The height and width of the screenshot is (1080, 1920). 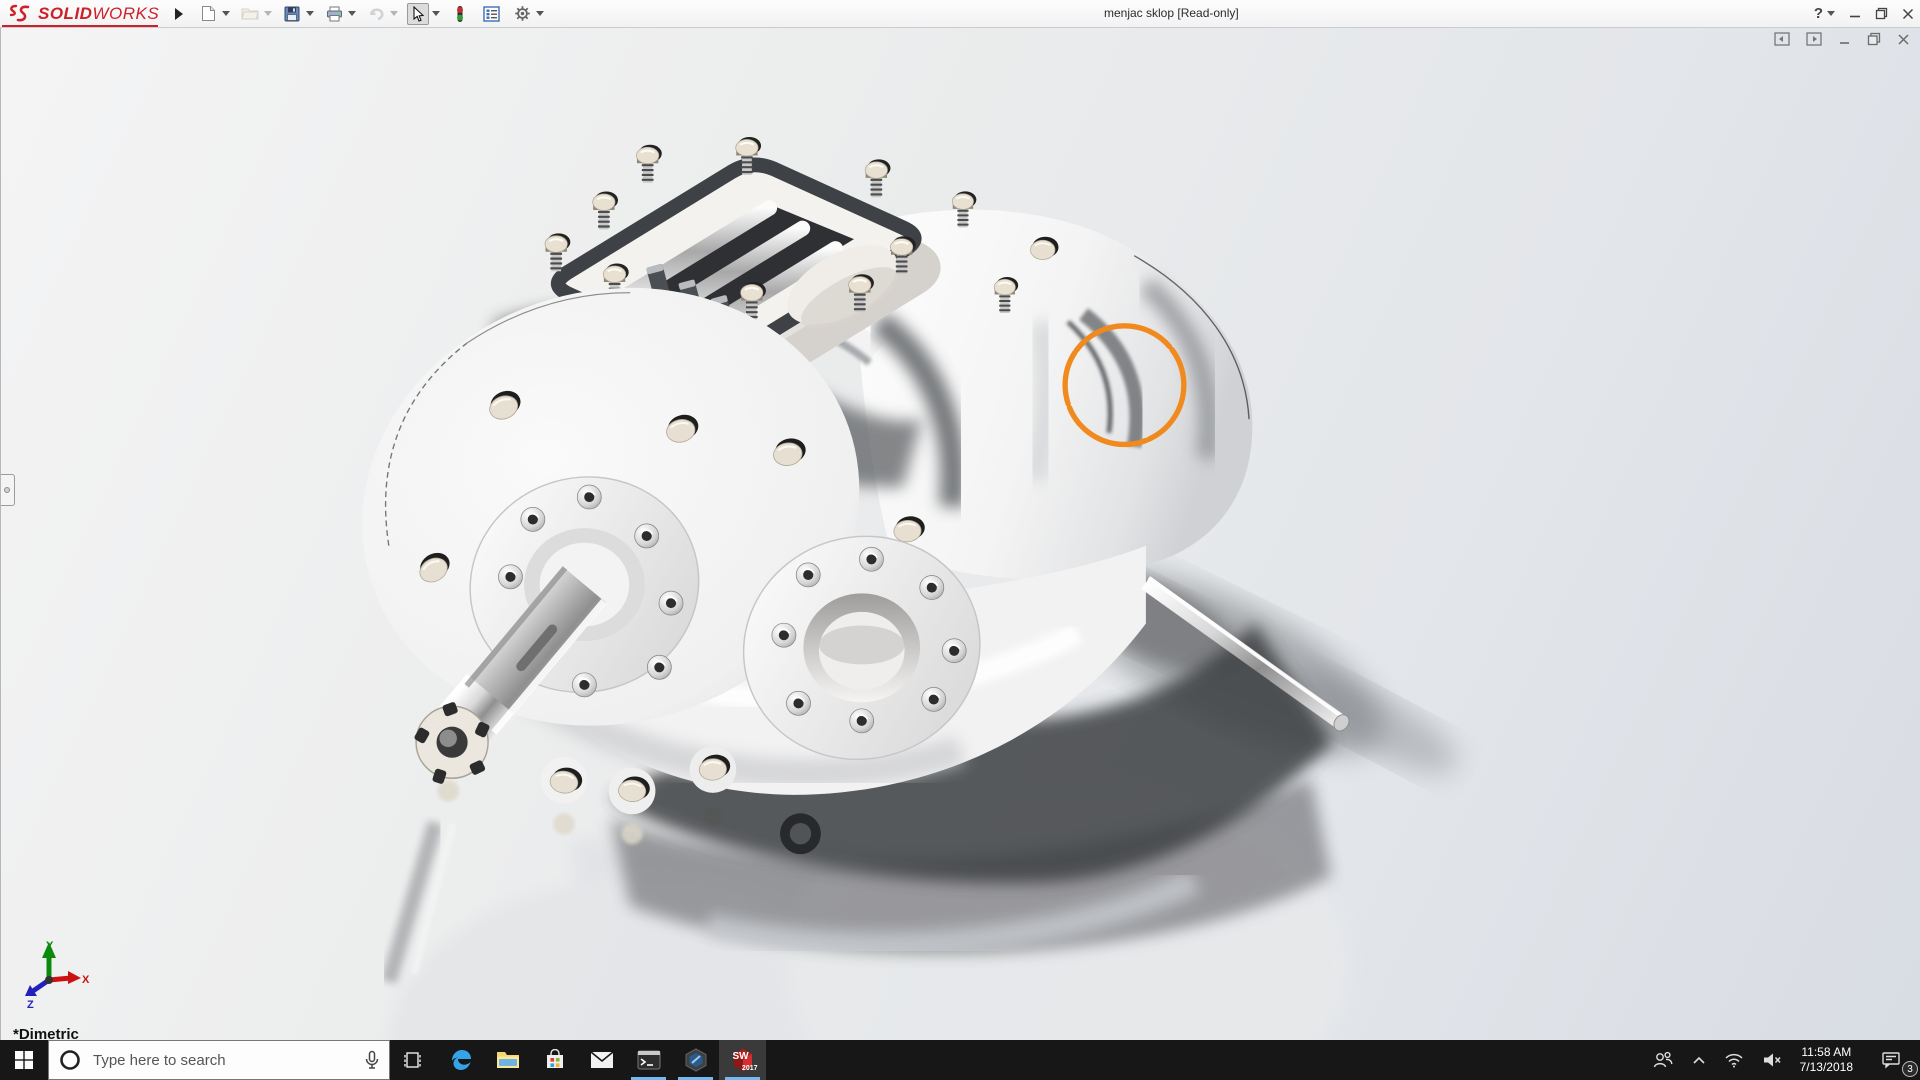 What do you see at coordinates (179, 13) in the screenshot?
I see `menu-expand-arrow` at bounding box center [179, 13].